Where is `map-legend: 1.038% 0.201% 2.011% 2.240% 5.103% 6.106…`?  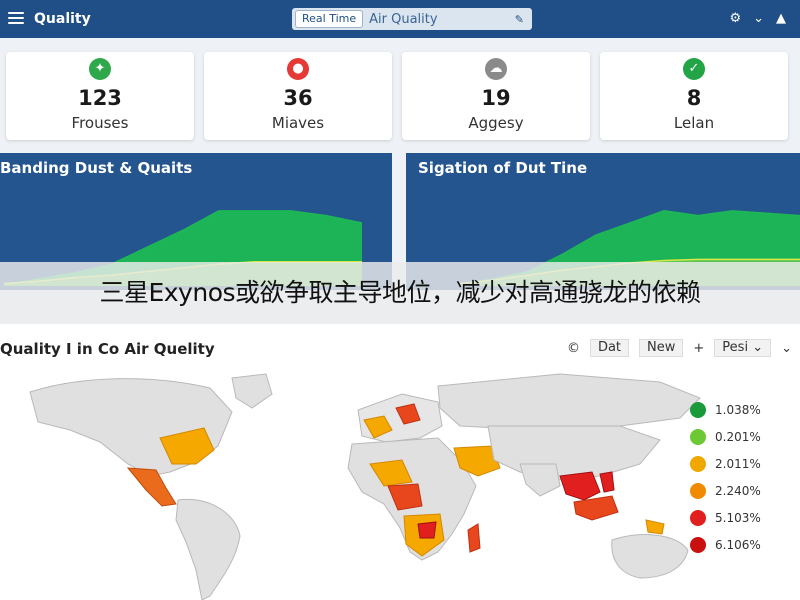 map-legend: 1.038% 0.201% 2.011% 2.240% 5.103% 6.106… is located at coordinates (725, 477).